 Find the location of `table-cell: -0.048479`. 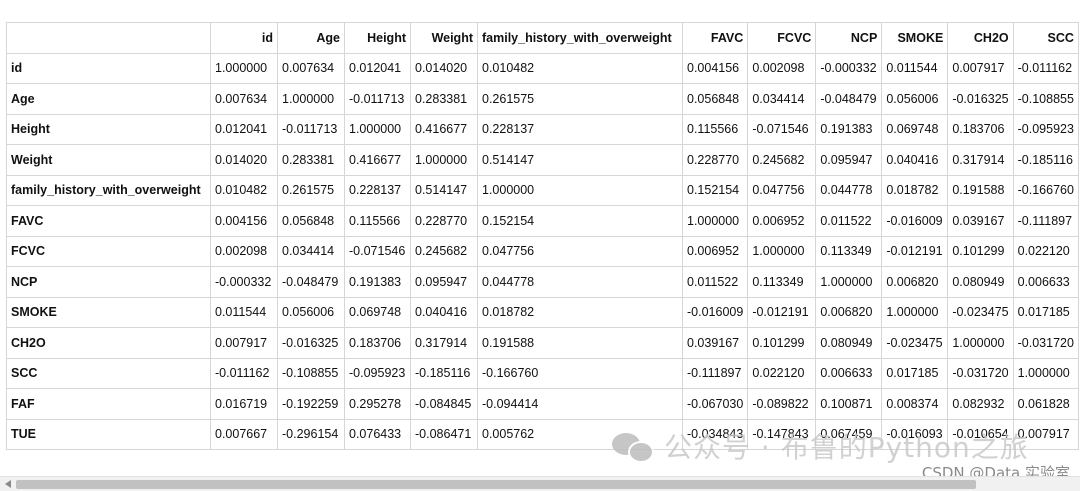

table-cell: -0.048479 is located at coordinates (849, 99).